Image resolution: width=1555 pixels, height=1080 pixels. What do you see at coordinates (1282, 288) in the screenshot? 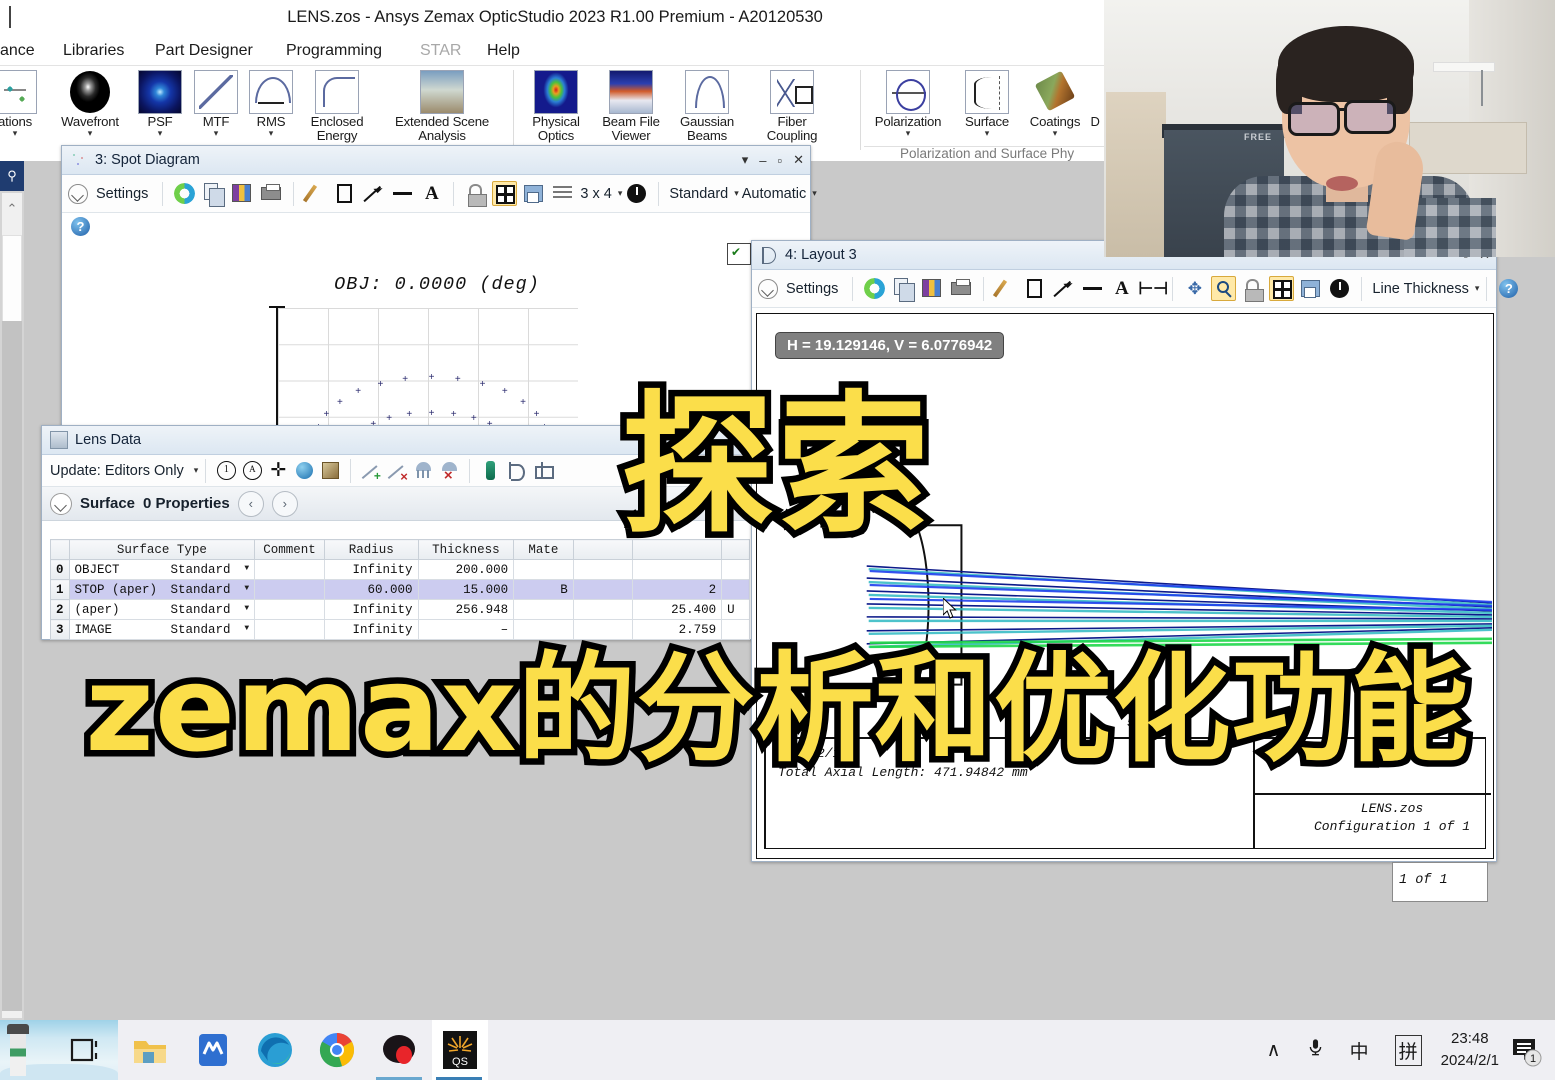
I see `tile-windows-icon` at bounding box center [1282, 288].